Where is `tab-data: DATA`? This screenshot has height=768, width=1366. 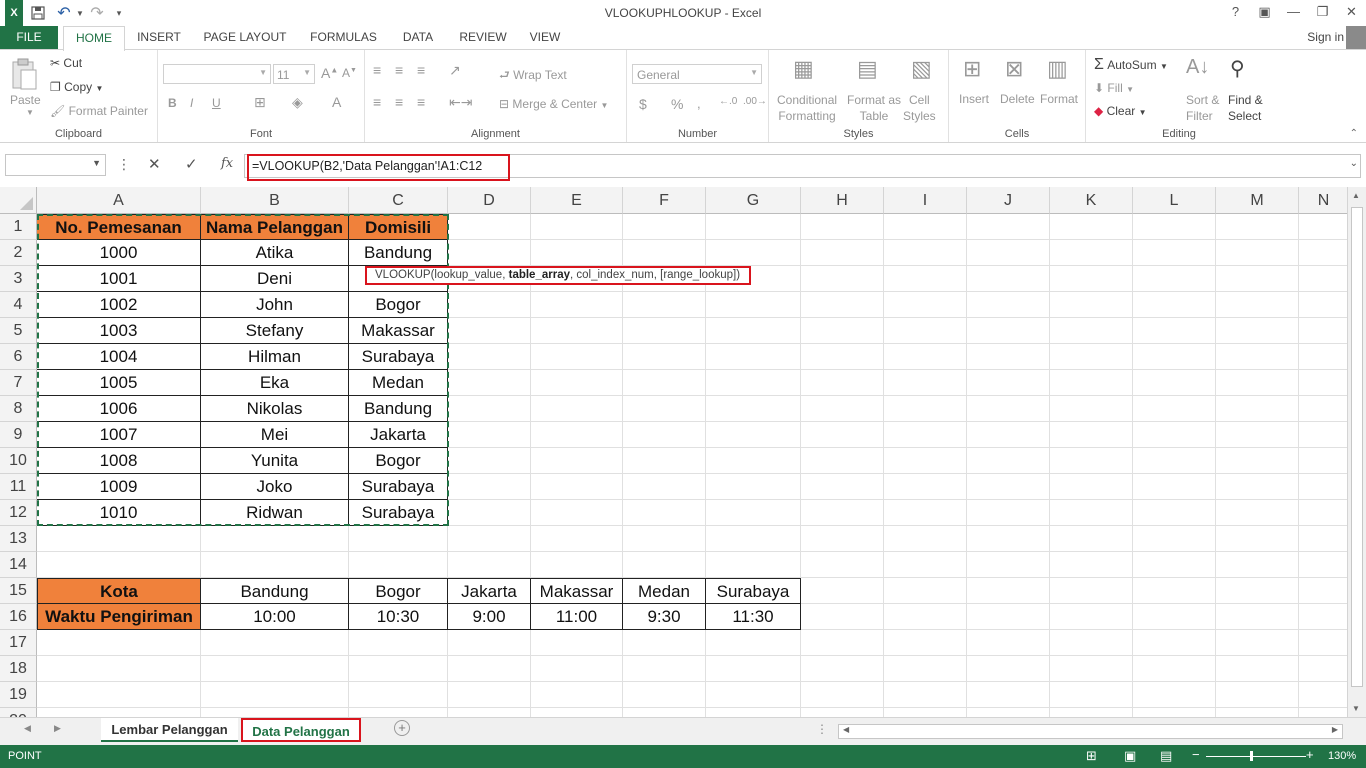
tab-data: DATA is located at coordinates (418, 38).